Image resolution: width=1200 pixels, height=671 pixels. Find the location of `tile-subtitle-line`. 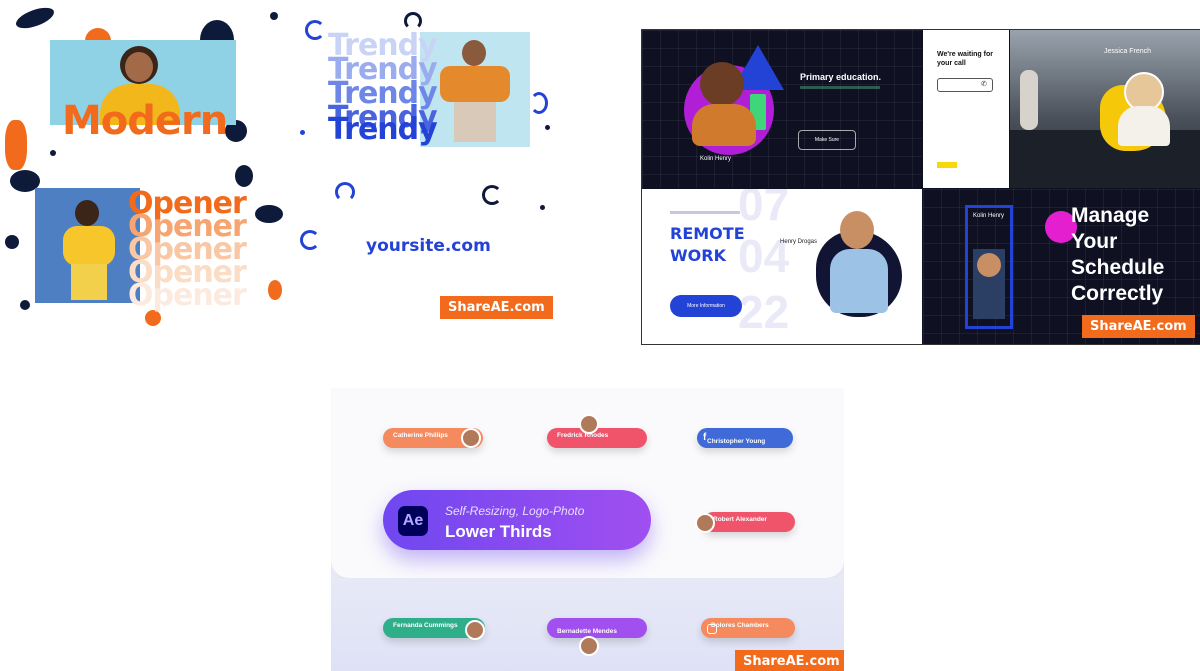

tile-subtitle-line is located at coordinates (840, 87).